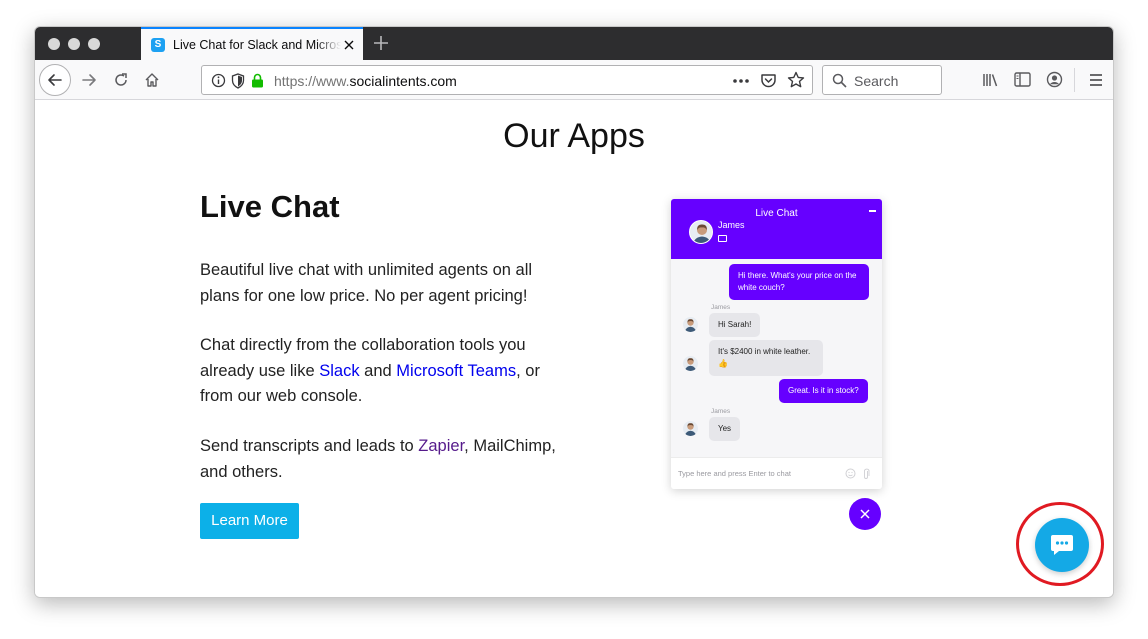  I want to click on url-host: socialintents.com, so click(403, 81).